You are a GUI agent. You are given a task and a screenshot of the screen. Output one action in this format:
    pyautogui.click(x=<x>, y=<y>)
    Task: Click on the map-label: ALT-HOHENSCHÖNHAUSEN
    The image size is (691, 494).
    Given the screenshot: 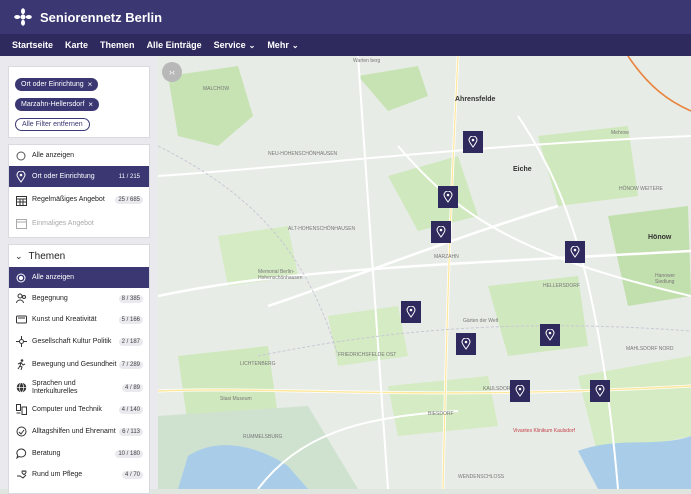 What is the action you would take?
    pyautogui.click(x=322, y=229)
    